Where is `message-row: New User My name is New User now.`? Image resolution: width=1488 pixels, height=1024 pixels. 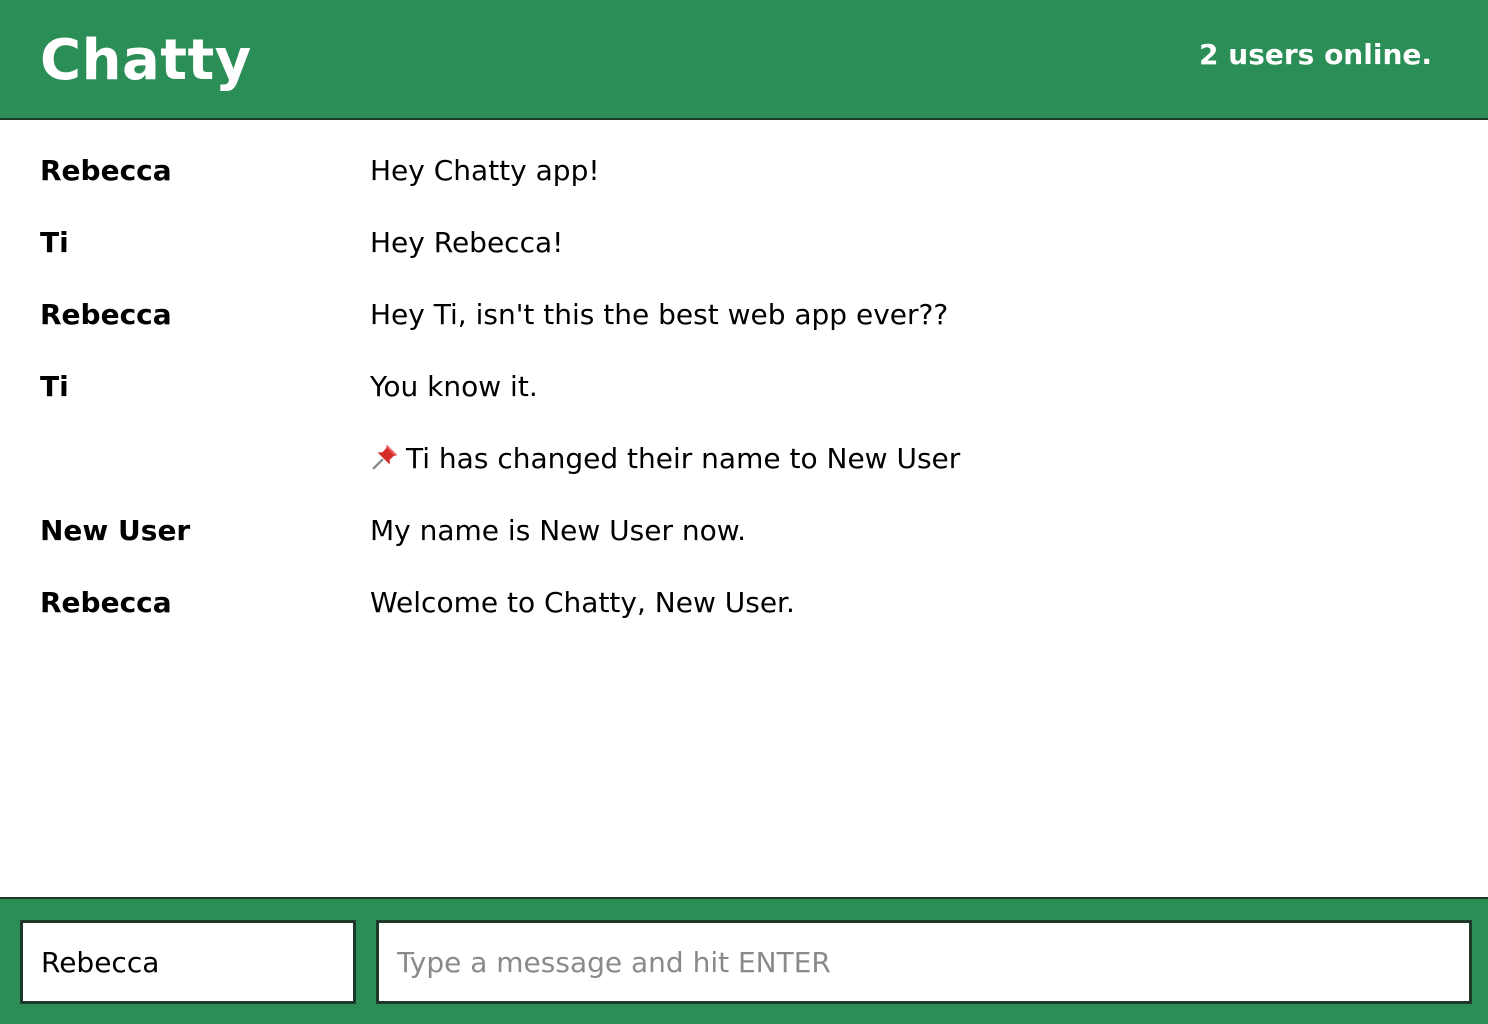
message-row: New User My name is New User now. is located at coordinates (744, 549).